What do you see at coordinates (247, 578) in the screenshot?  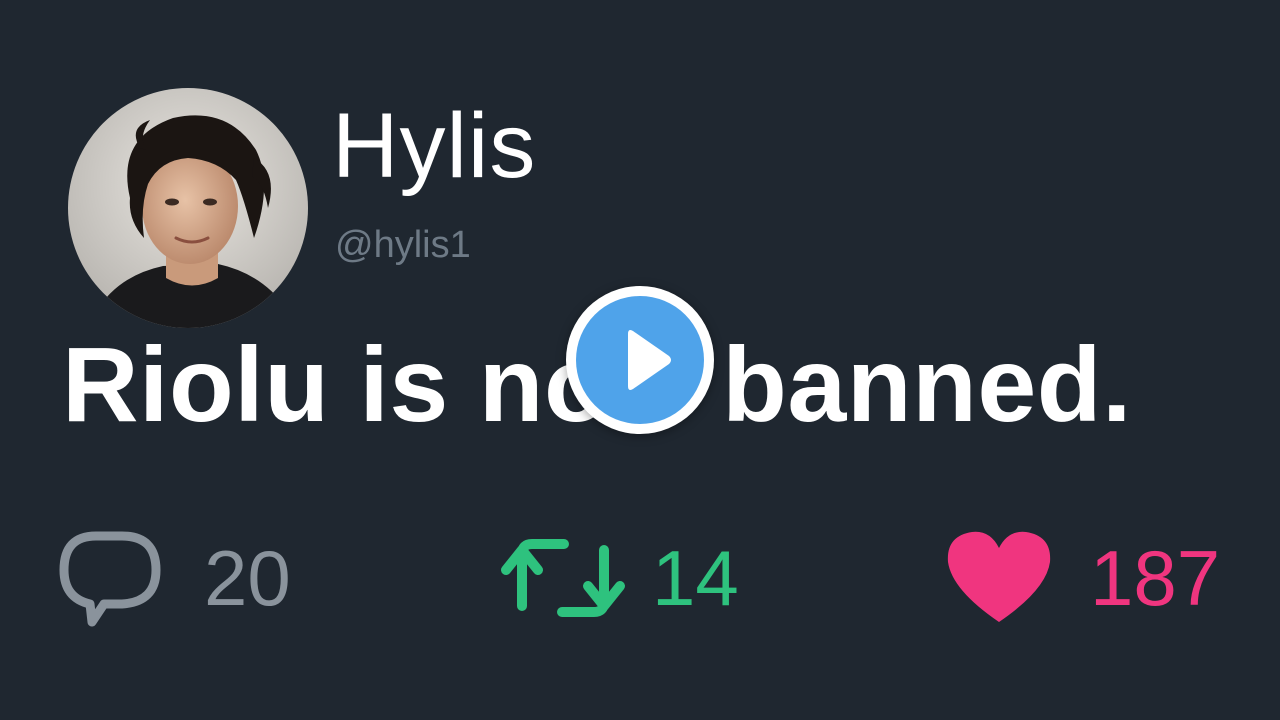 I see `reply-count: 20` at bounding box center [247, 578].